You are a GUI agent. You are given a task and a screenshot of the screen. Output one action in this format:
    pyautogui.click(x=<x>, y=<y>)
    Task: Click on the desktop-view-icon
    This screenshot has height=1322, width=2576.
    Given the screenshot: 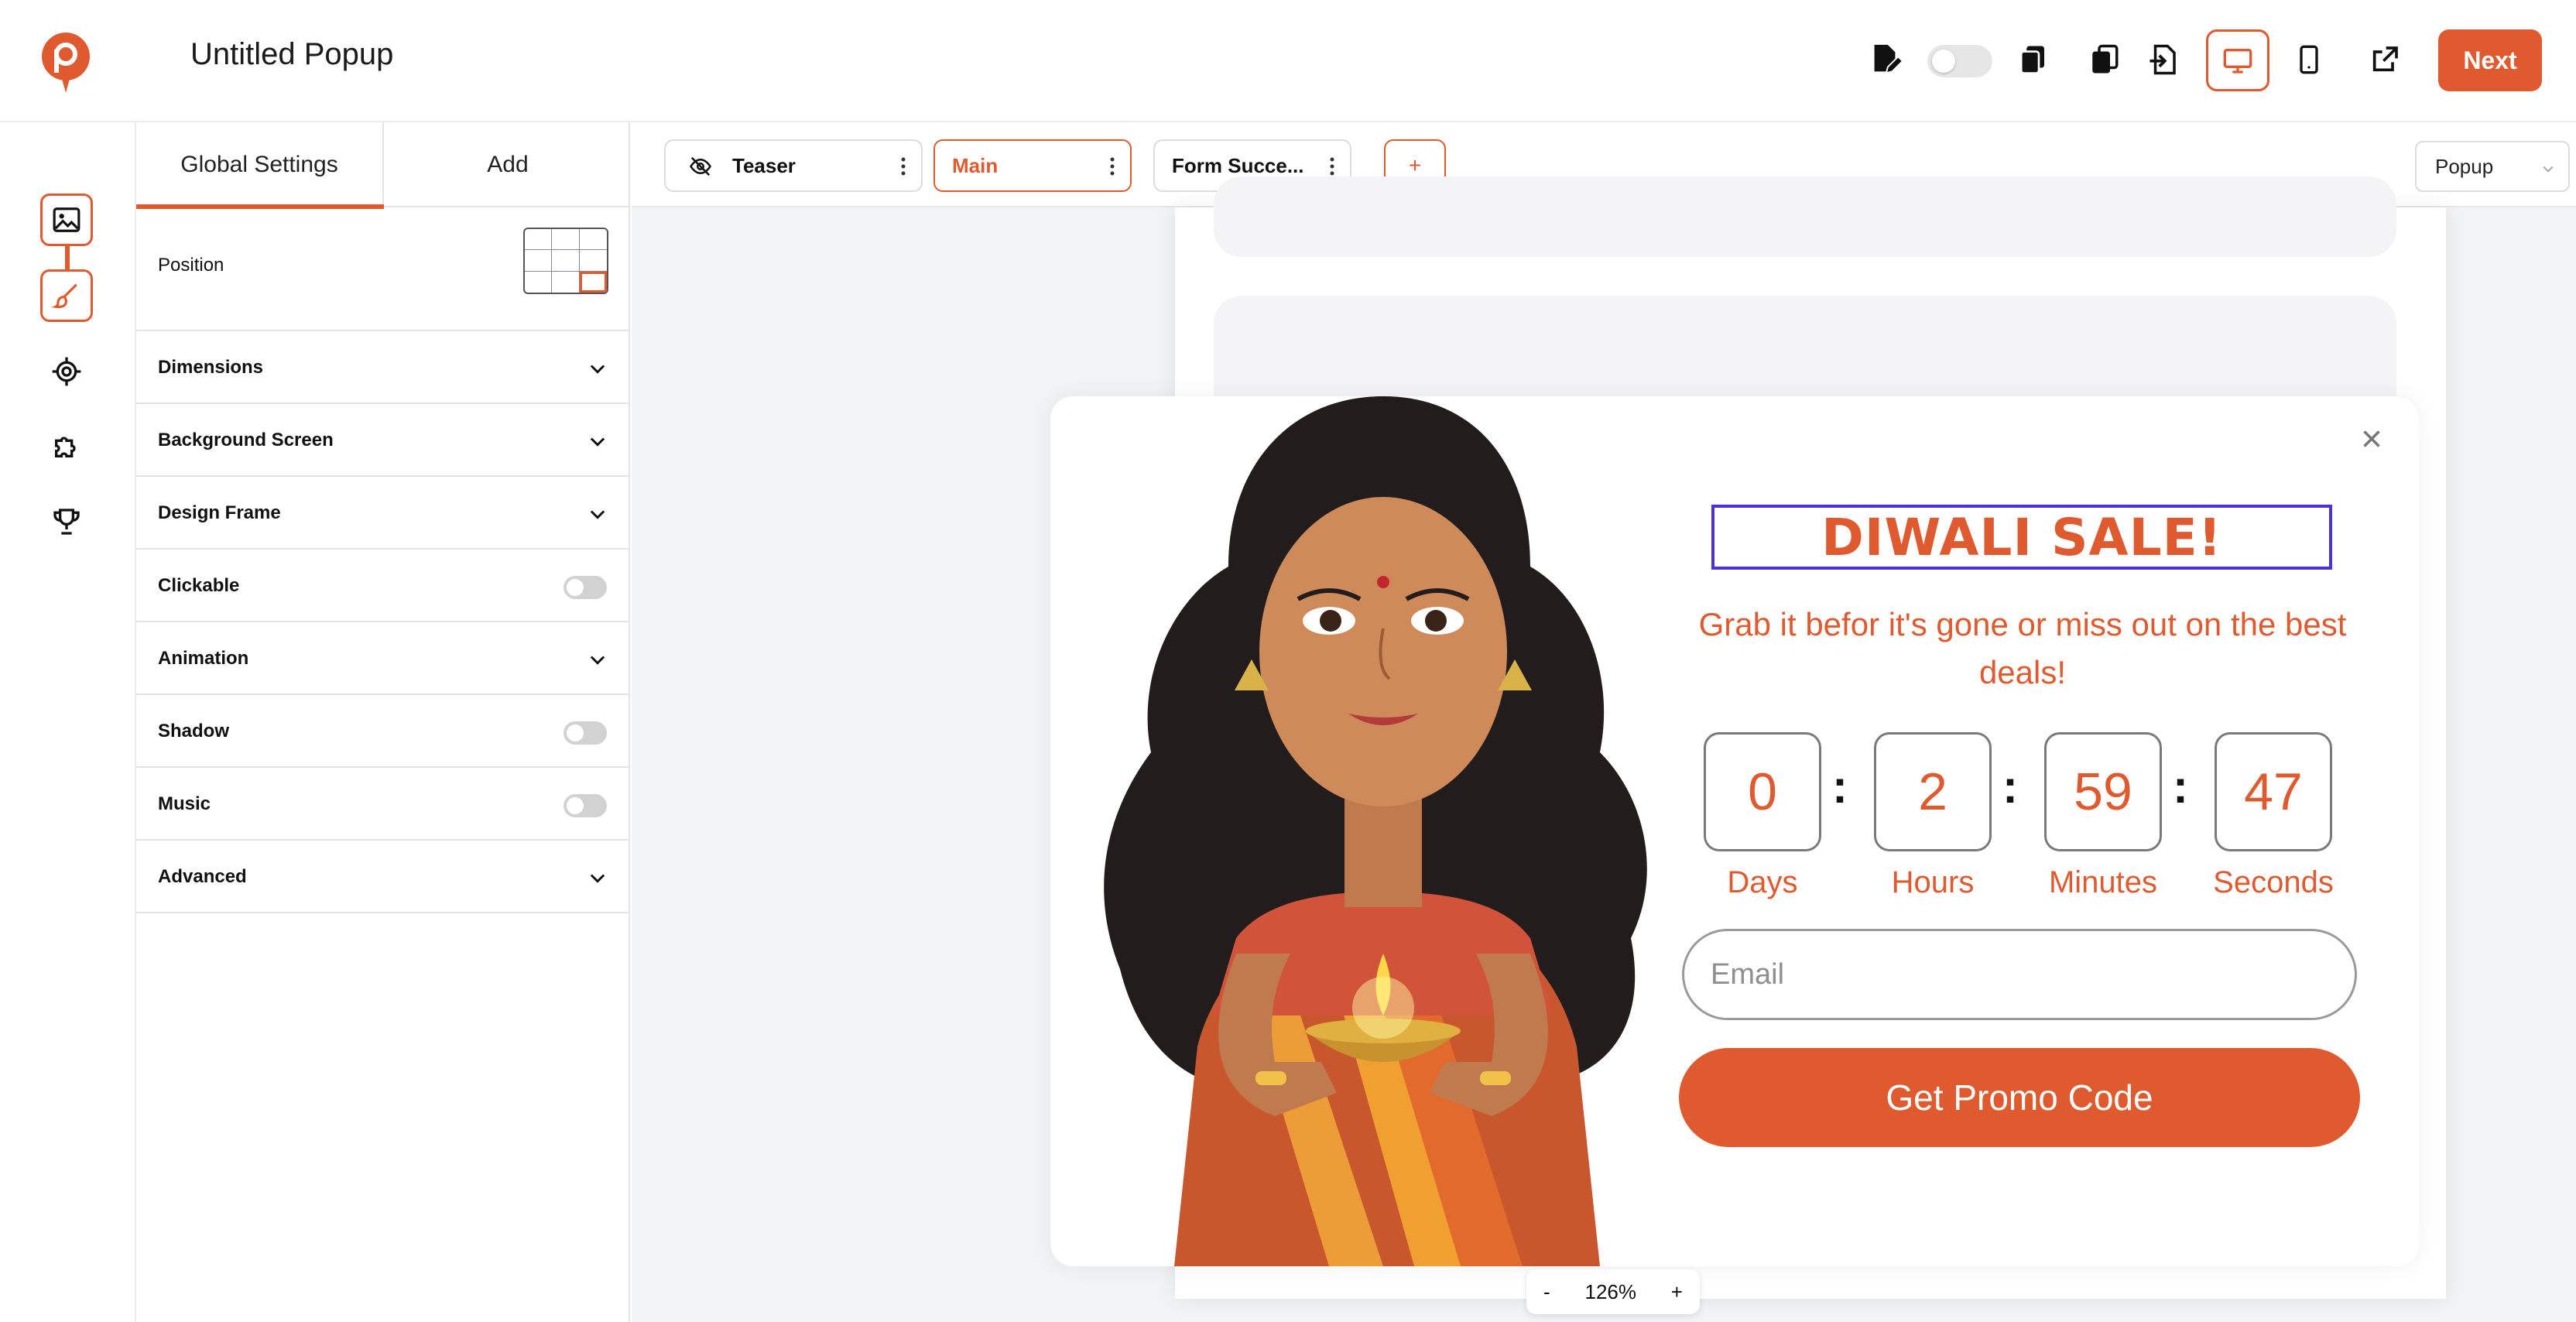 What is the action you would take?
    pyautogui.click(x=2237, y=61)
    